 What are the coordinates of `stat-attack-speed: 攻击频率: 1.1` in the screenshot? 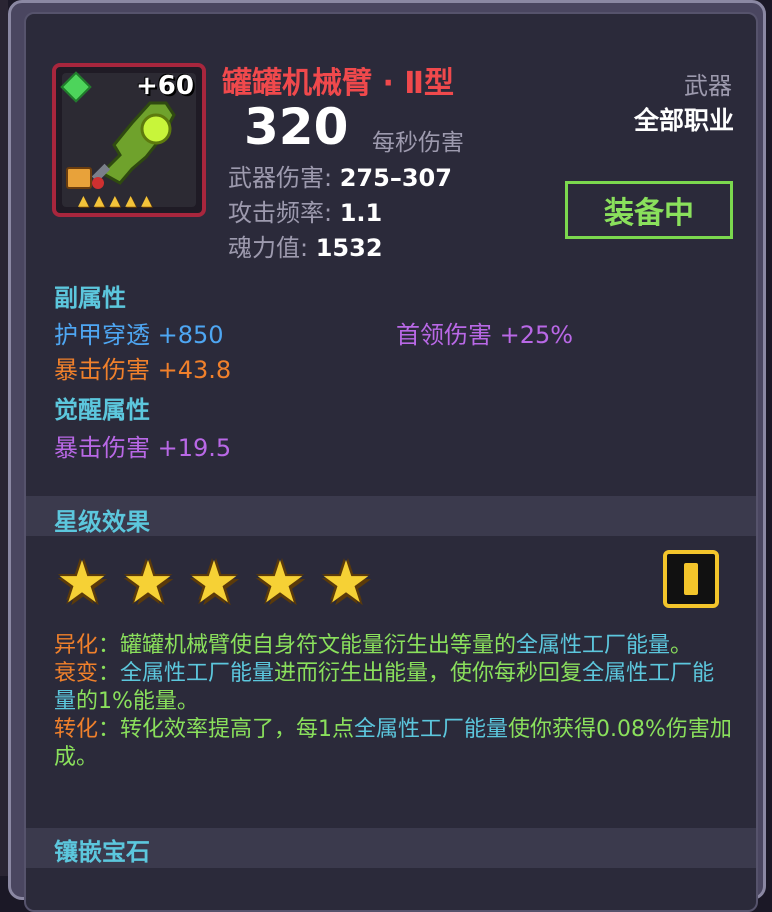 It's located at (305, 210).